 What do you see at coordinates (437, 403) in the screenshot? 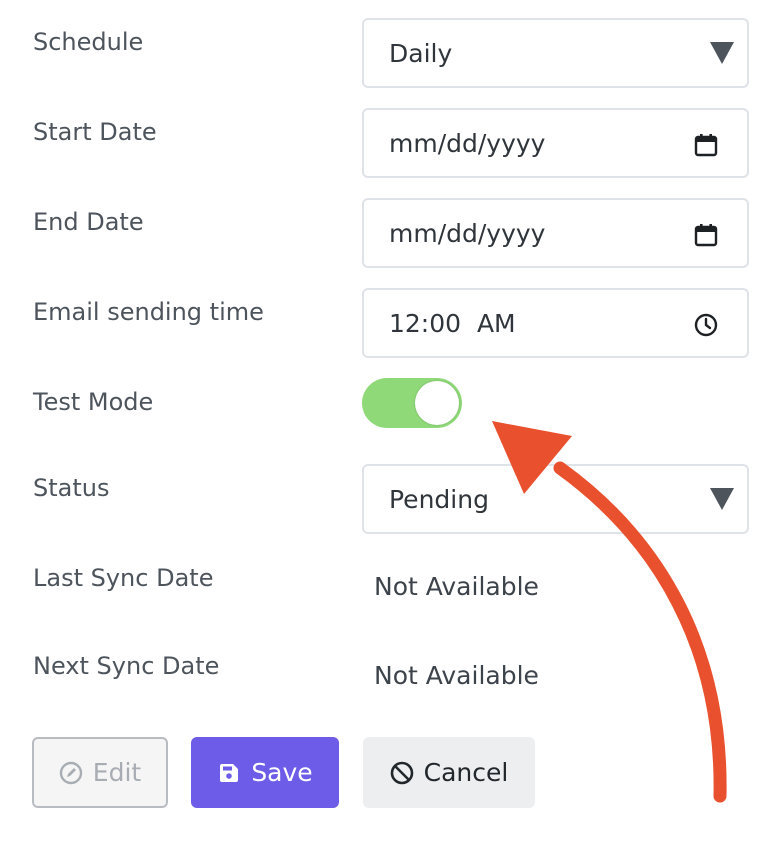
I see `toggle-knob` at bounding box center [437, 403].